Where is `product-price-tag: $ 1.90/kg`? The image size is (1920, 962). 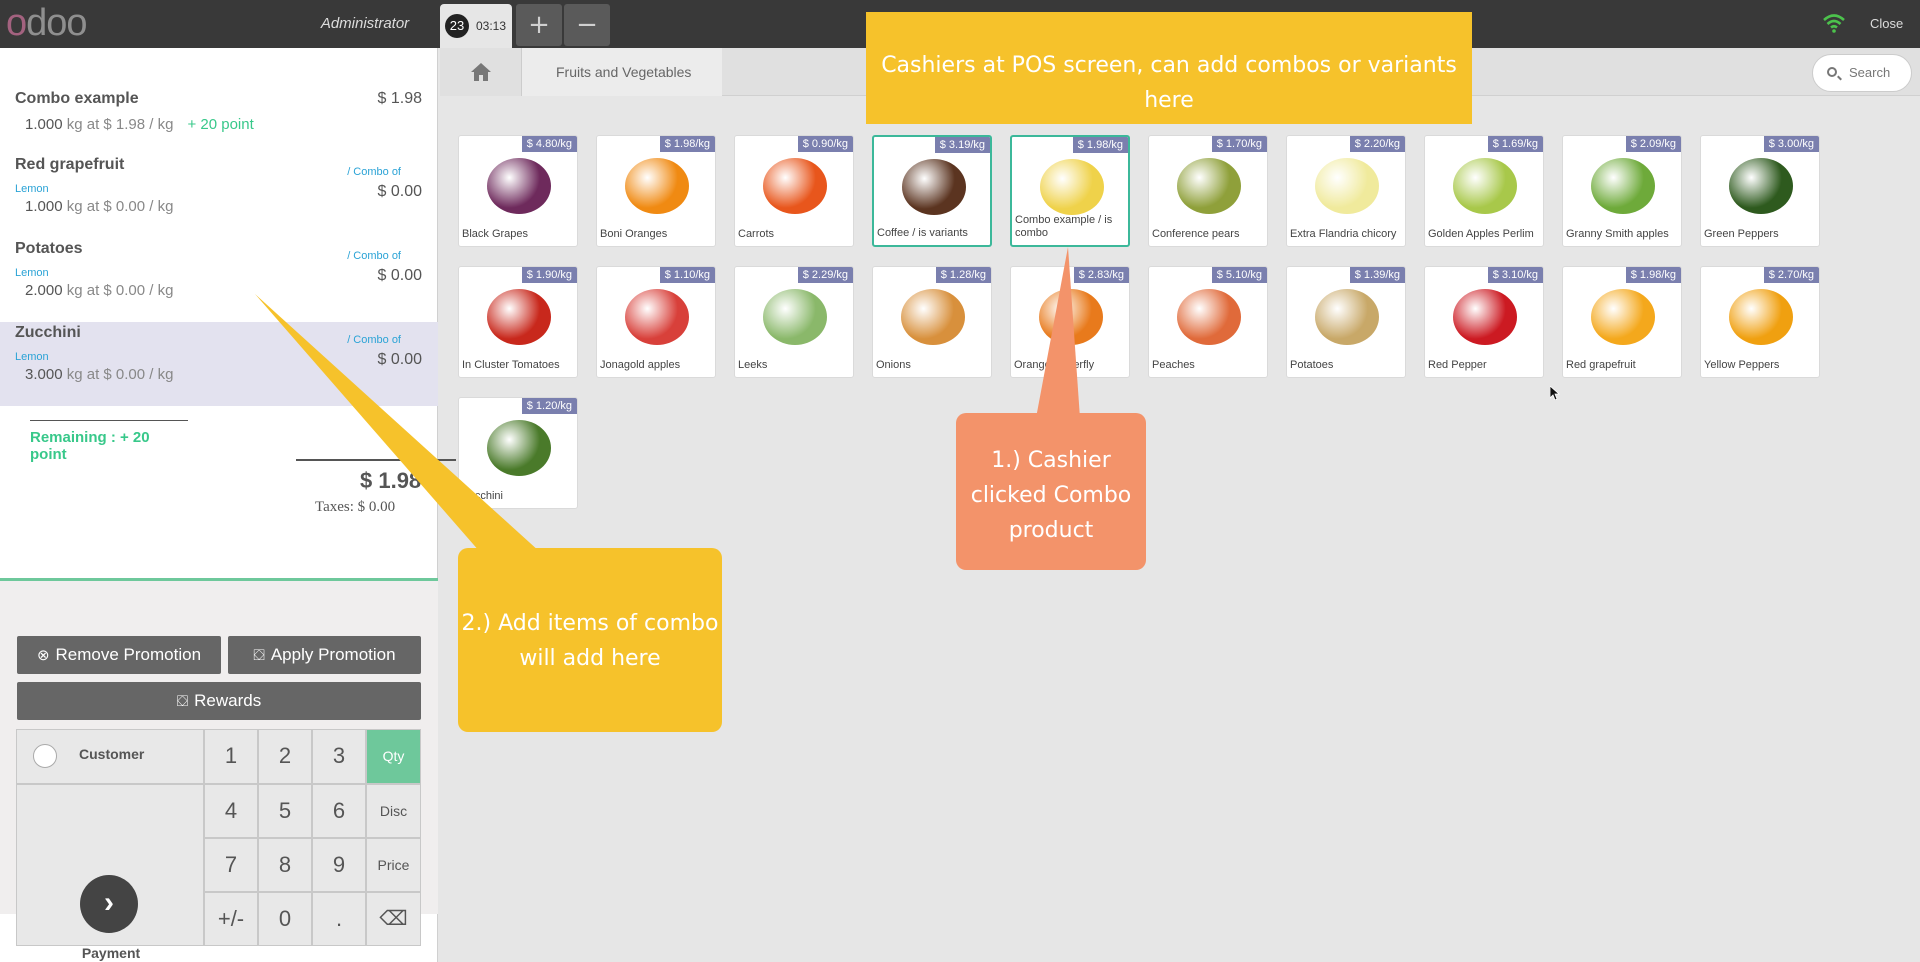
product-price-tag: $ 1.90/kg is located at coordinates (549, 275).